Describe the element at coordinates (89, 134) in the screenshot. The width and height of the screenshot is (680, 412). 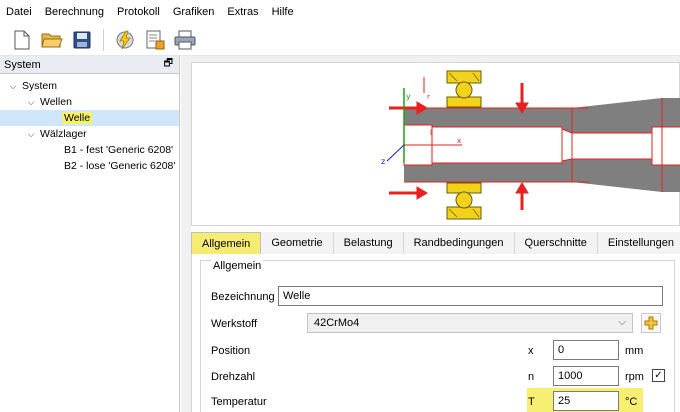
I see `tree-item-waelzlager: ⌵ Wälzlager` at that location.